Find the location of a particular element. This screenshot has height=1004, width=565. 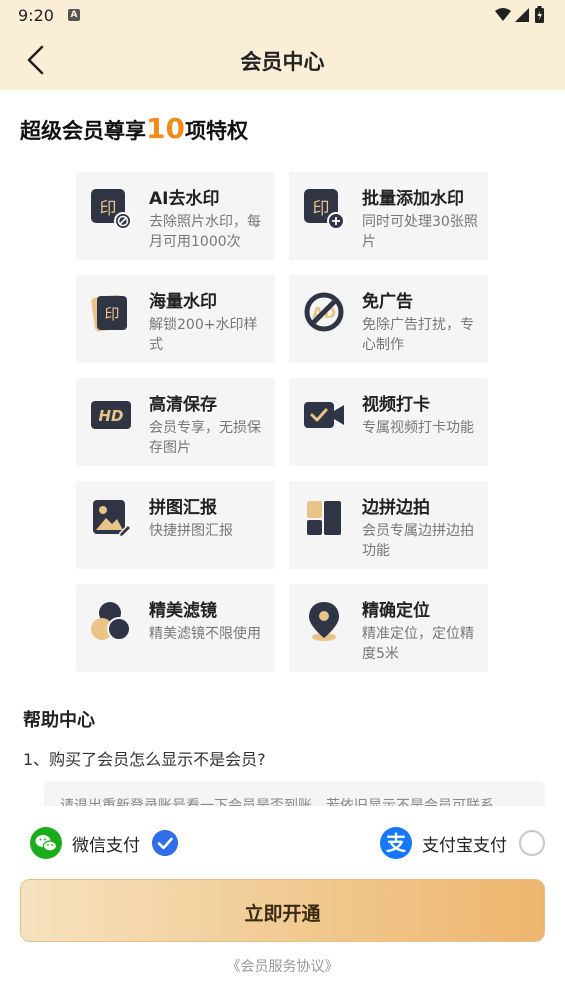

feature-card-precise-location: 精确定位 精准定位，定位精度5米 is located at coordinates (388, 628).